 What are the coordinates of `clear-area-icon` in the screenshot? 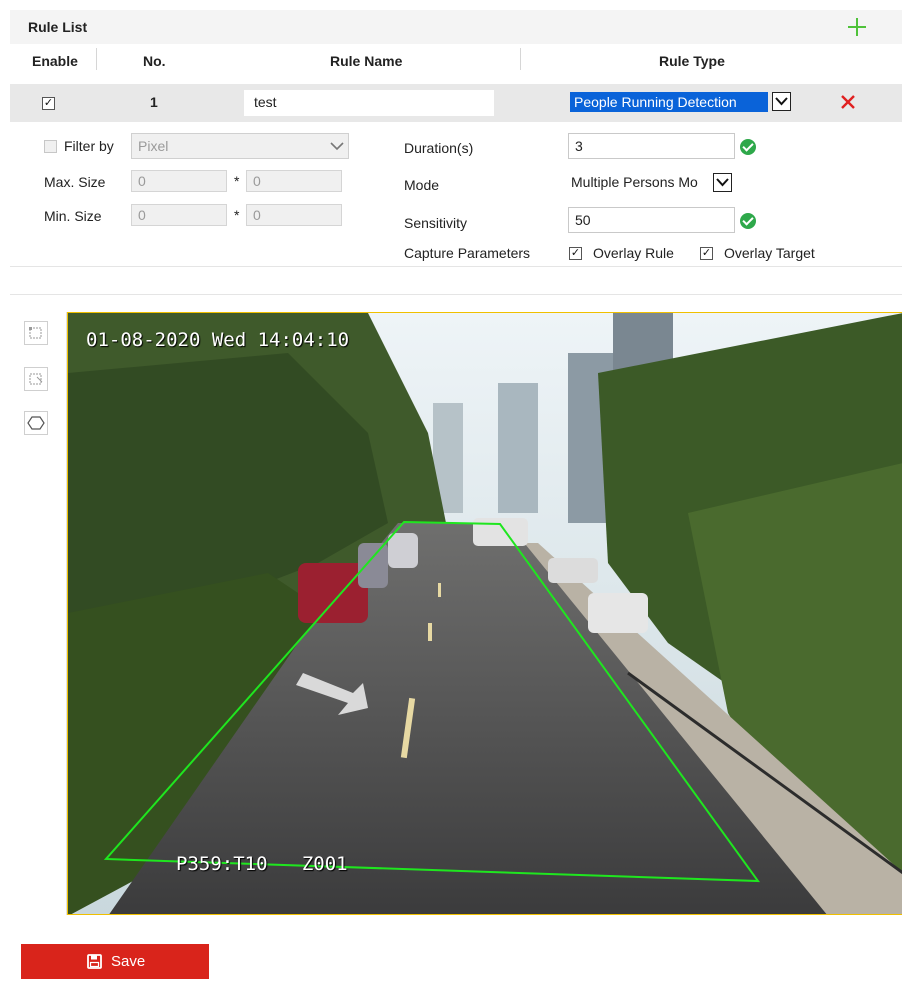 It's located at (36, 379).